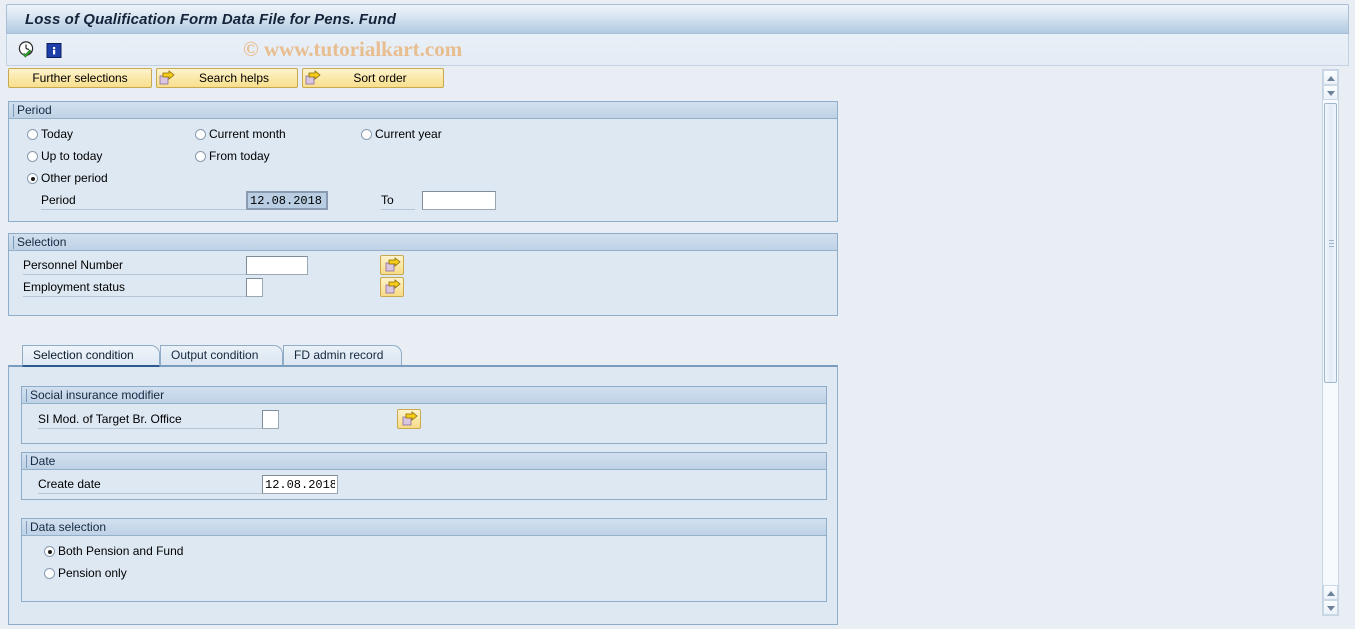  I want to click on si-mod-target-office-label: SI Mod. of Target Br. Office, so click(151, 420).